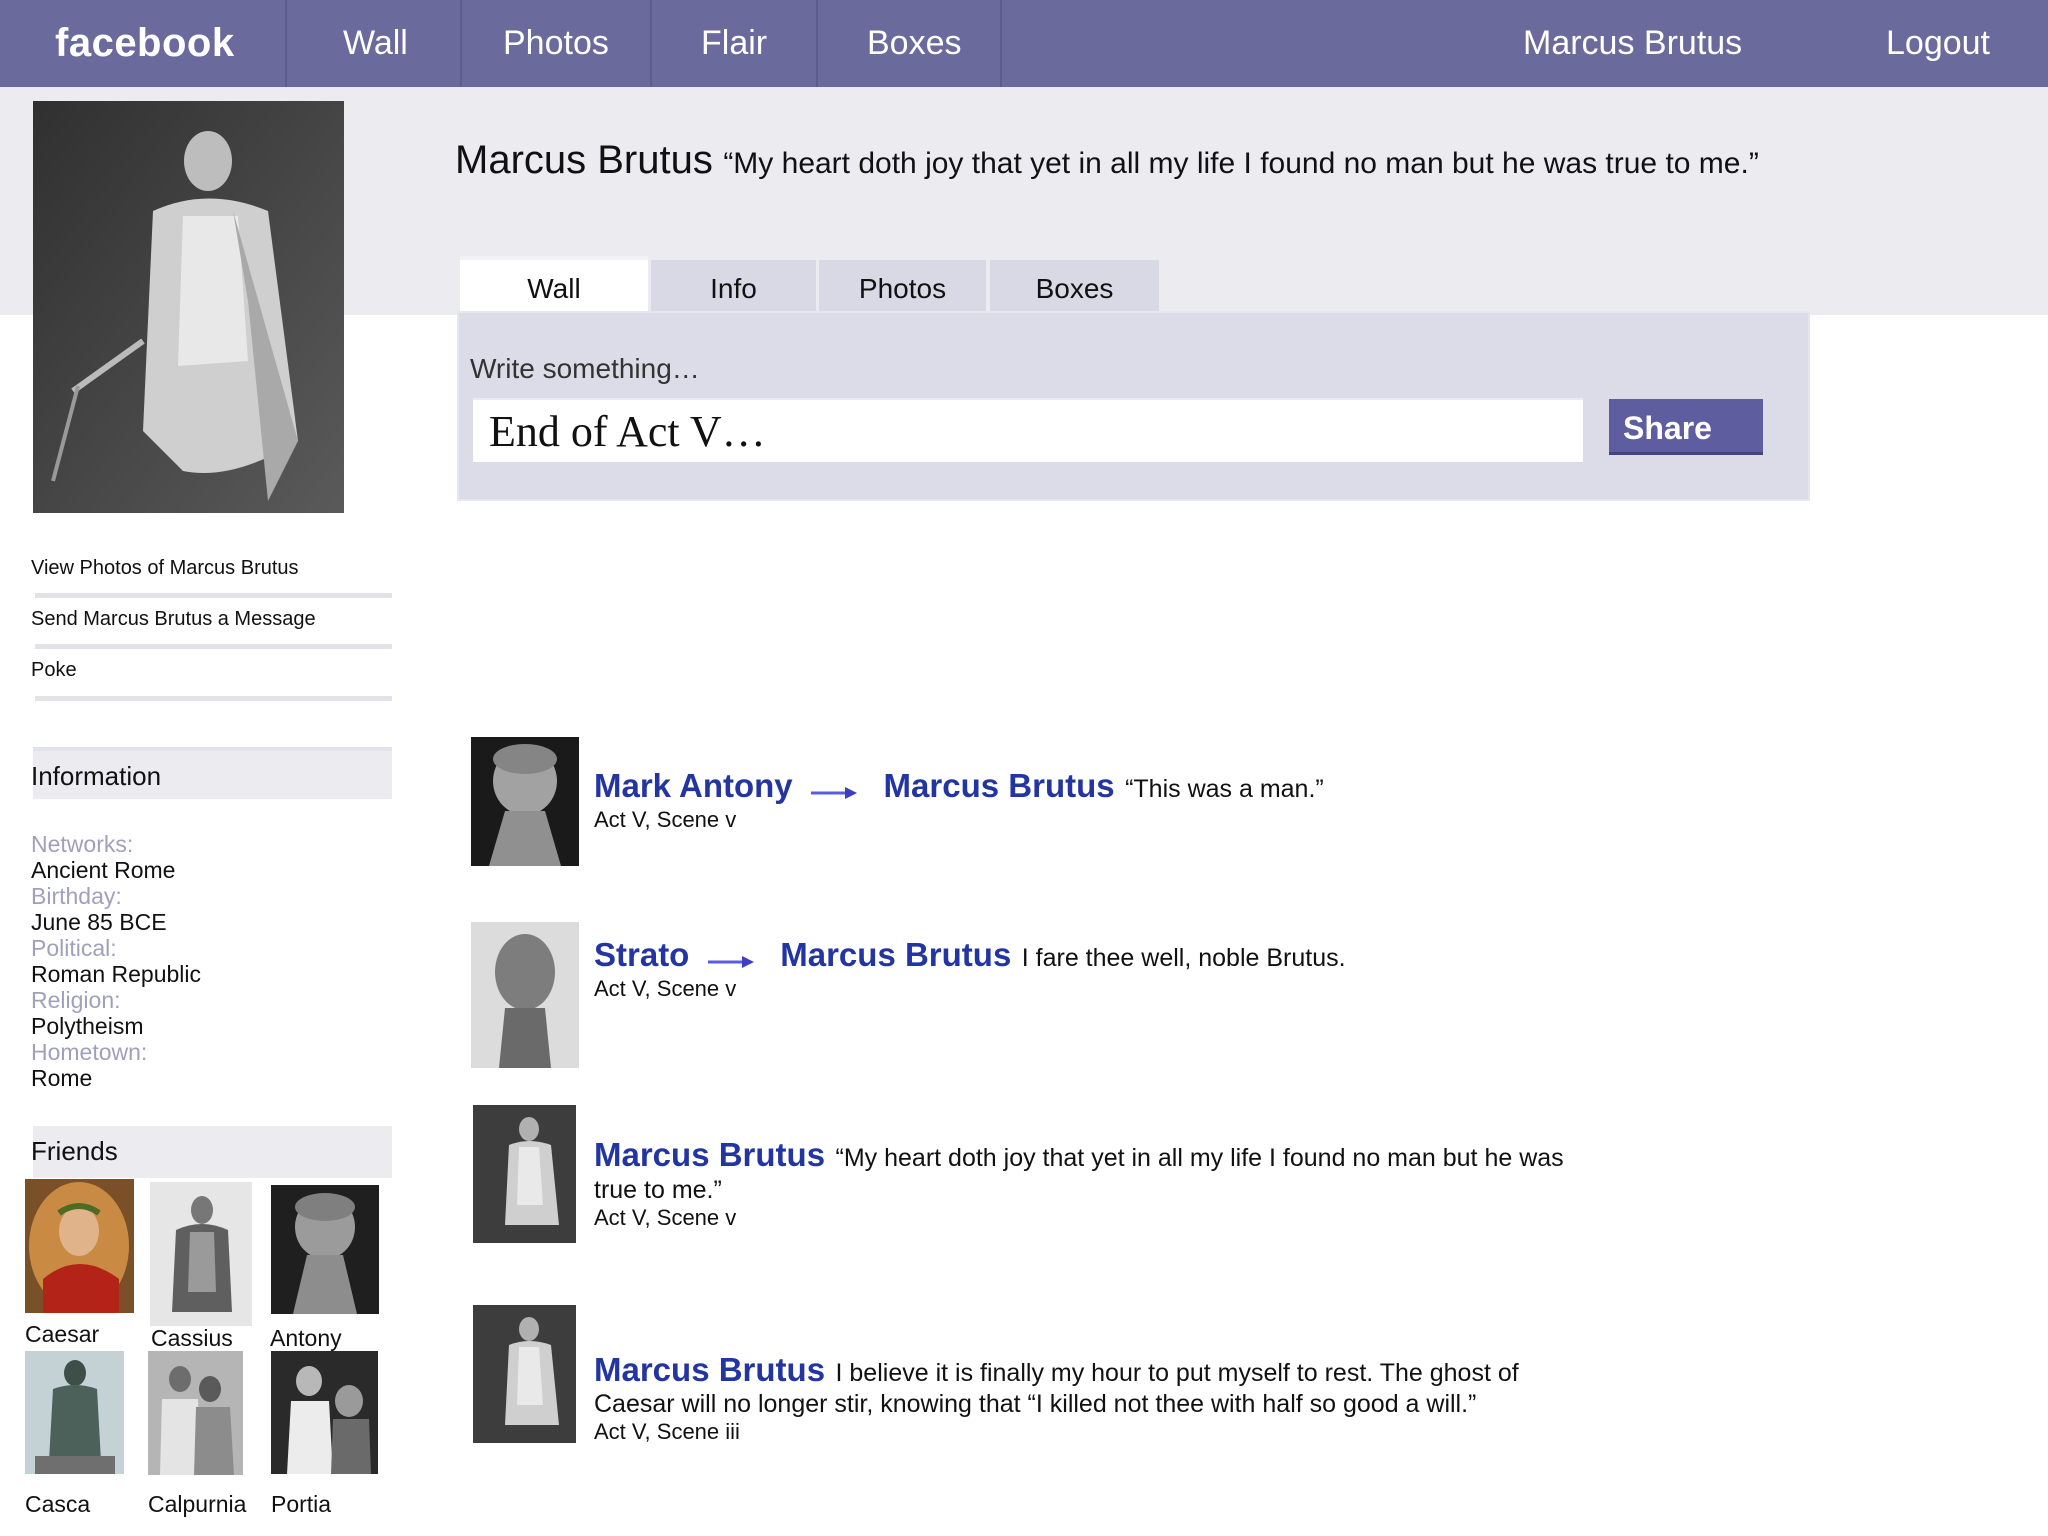 This screenshot has width=2048, height=1536. What do you see at coordinates (734, 43) in the screenshot?
I see `nav-flair: Flair` at bounding box center [734, 43].